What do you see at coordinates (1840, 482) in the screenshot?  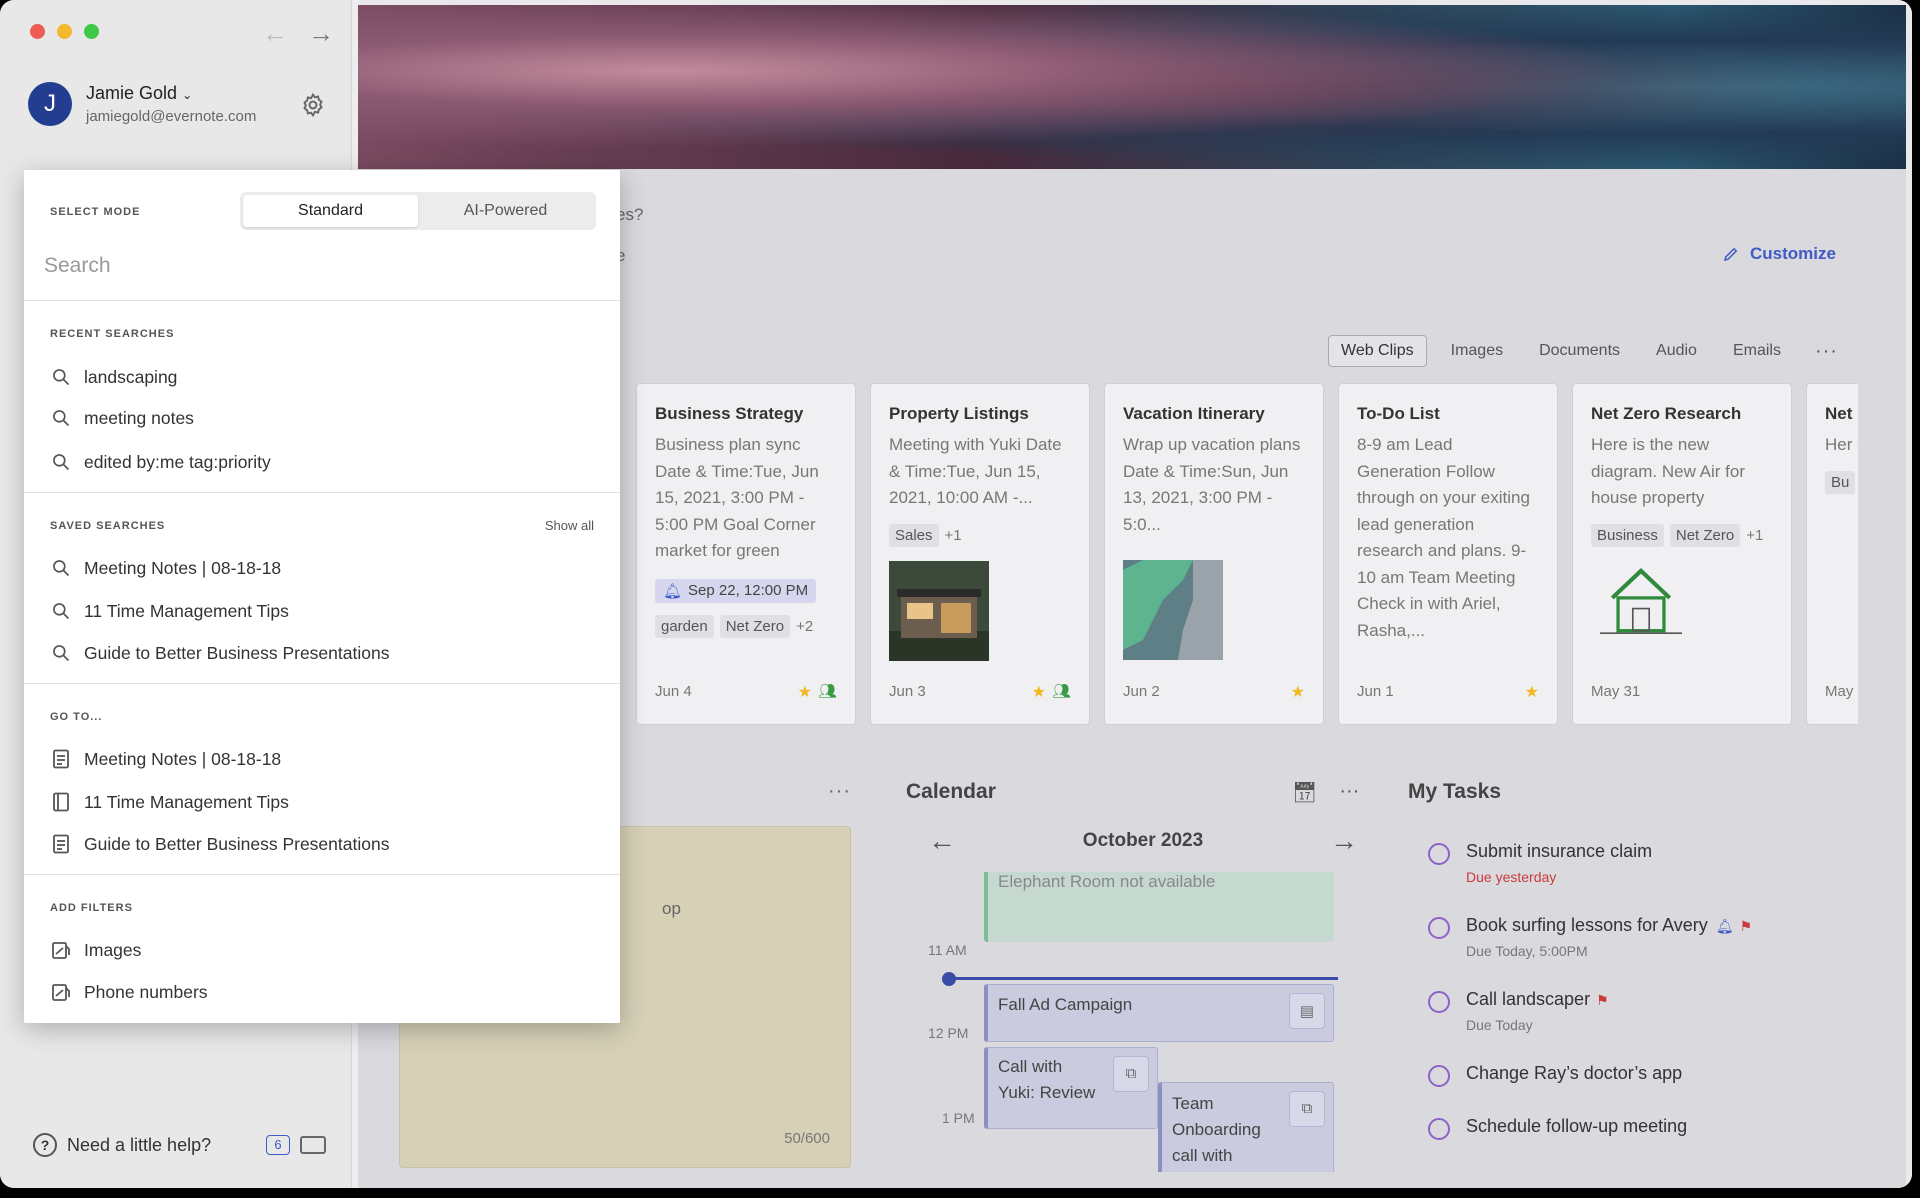 I see `tag: Bu` at bounding box center [1840, 482].